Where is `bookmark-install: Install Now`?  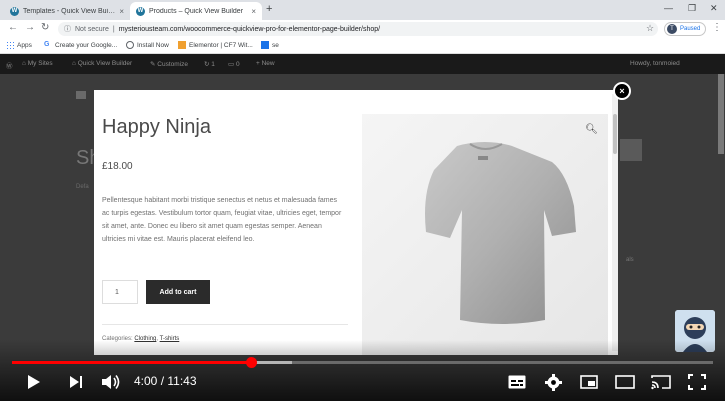
bookmark-install: Install Now is located at coordinates (147, 45).